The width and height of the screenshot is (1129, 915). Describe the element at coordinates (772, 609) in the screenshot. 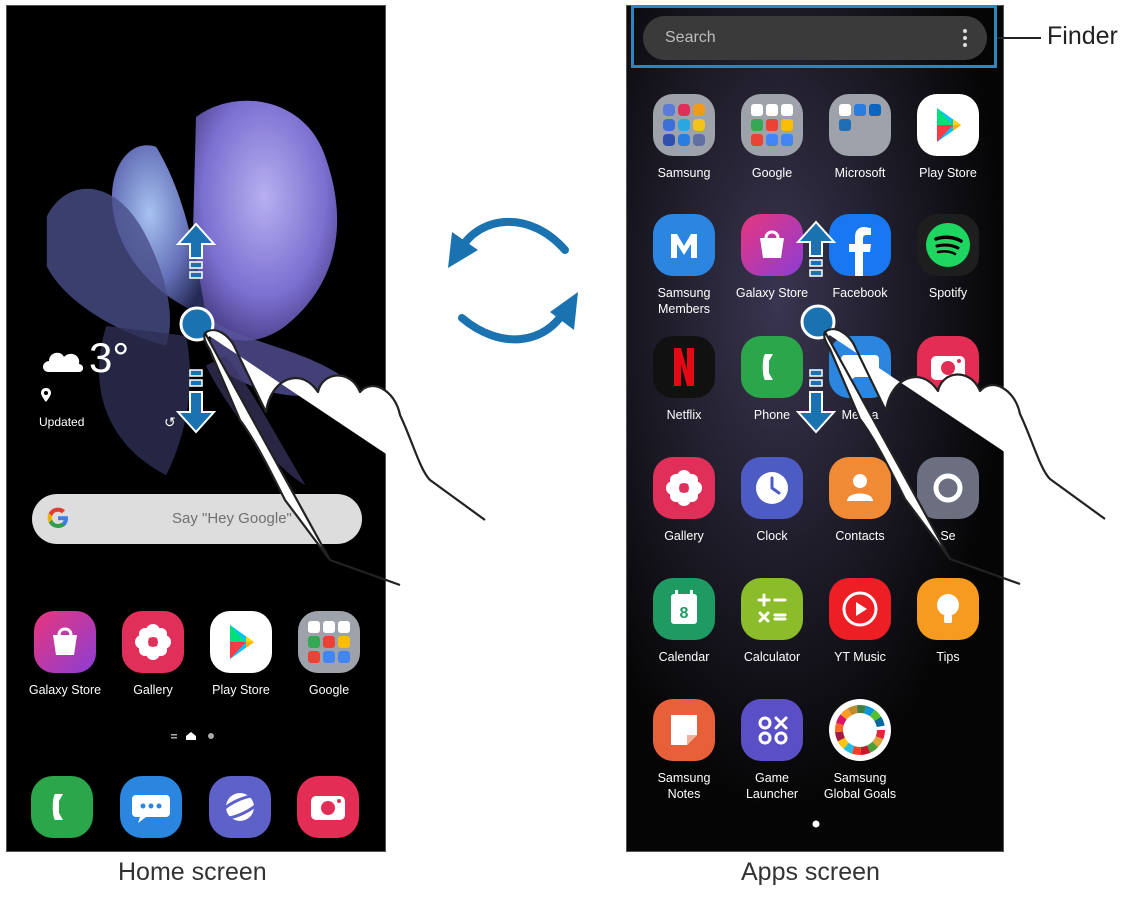

I see `calculator-icon` at that location.